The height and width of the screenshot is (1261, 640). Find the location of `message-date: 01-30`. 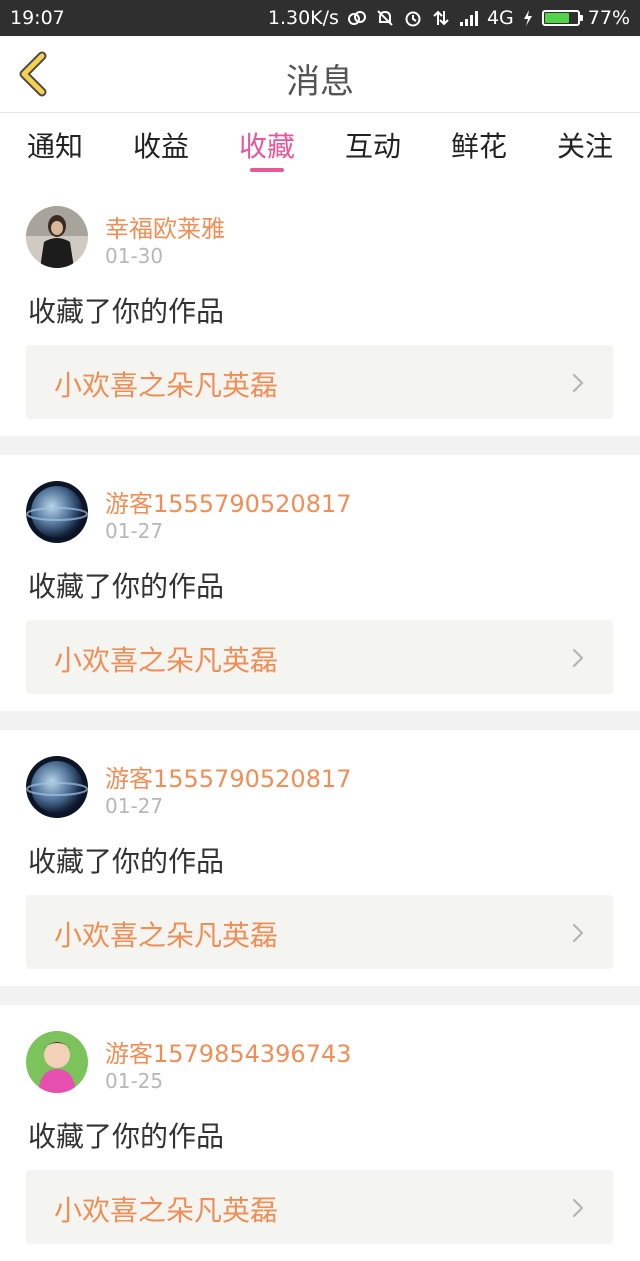

message-date: 01-30 is located at coordinates (134, 256).